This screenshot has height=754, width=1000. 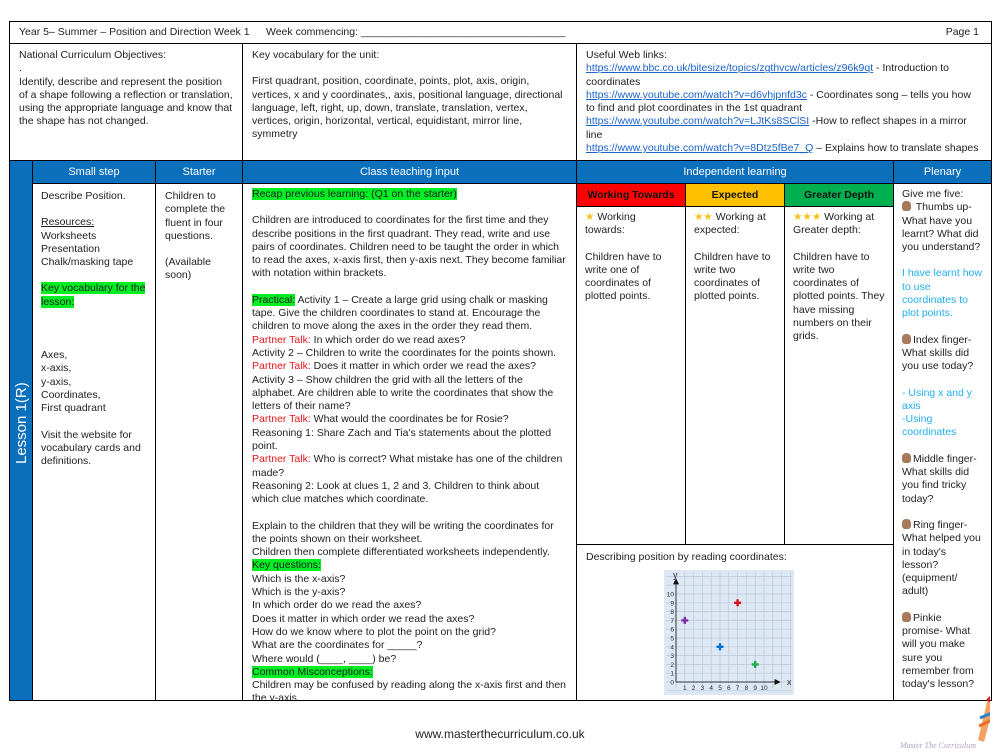 What do you see at coordinates (927, 617) in the screenshot?
I see `plenary-lead: Pinkie` at bounding box center [927, 617].